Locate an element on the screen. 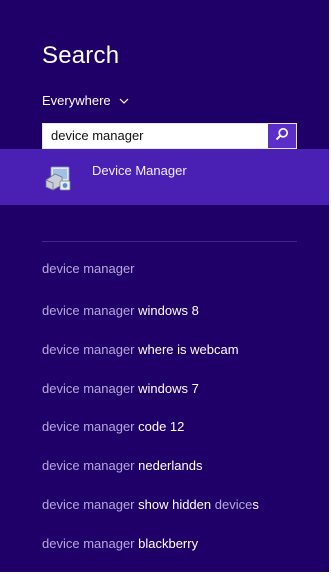 The height and width of the screenshot is (576, 331). chevron-down-icon is located at coordinates (124, 101).